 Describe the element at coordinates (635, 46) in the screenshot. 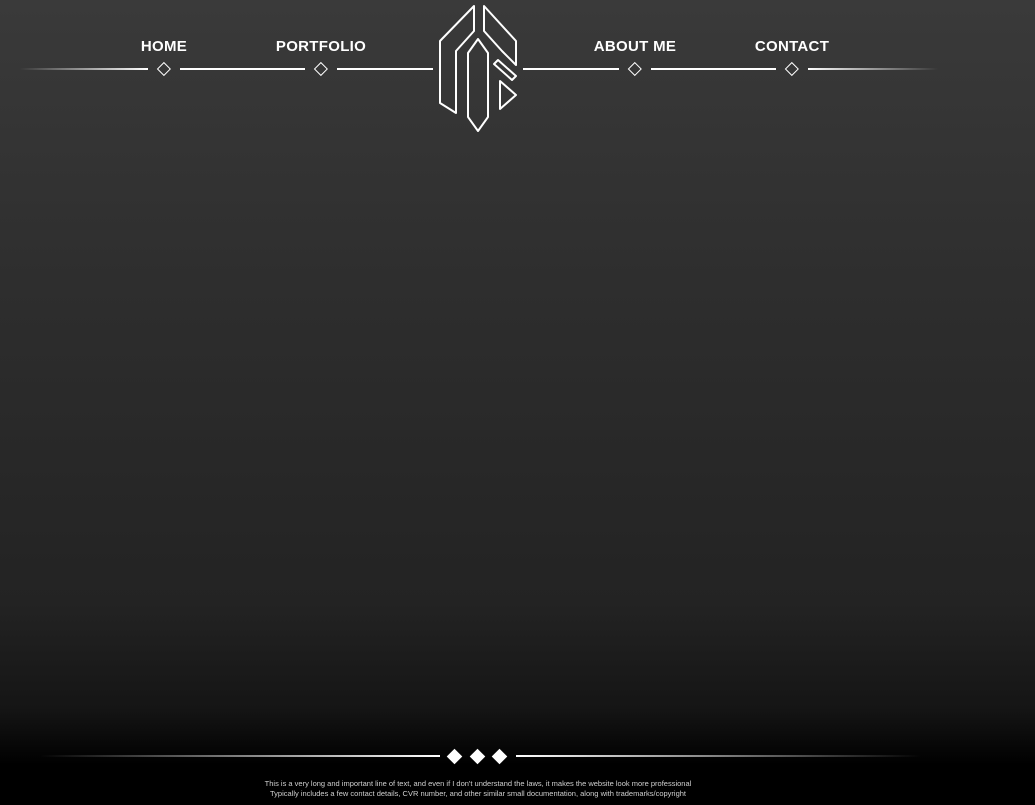

I see `nav-item-label: ABOUT ME` at that location.